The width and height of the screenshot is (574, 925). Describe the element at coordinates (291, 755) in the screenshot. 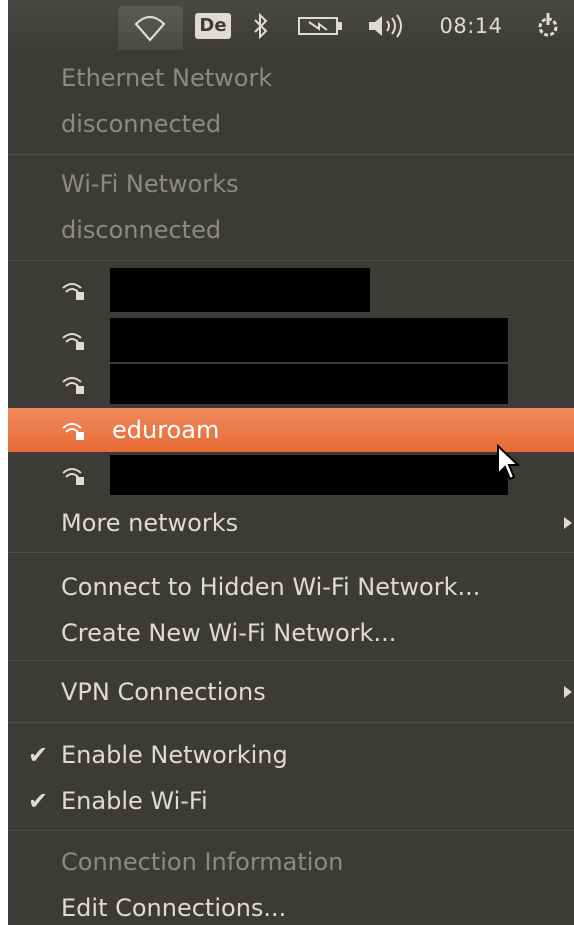

I see `enable-networking-item: ✔ Enable Networking` at that location.